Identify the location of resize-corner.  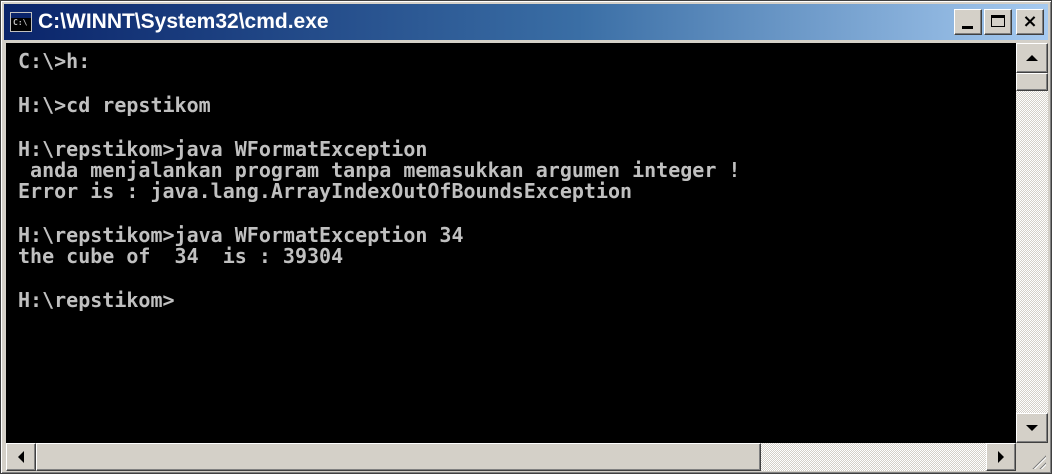
(1032, 457).